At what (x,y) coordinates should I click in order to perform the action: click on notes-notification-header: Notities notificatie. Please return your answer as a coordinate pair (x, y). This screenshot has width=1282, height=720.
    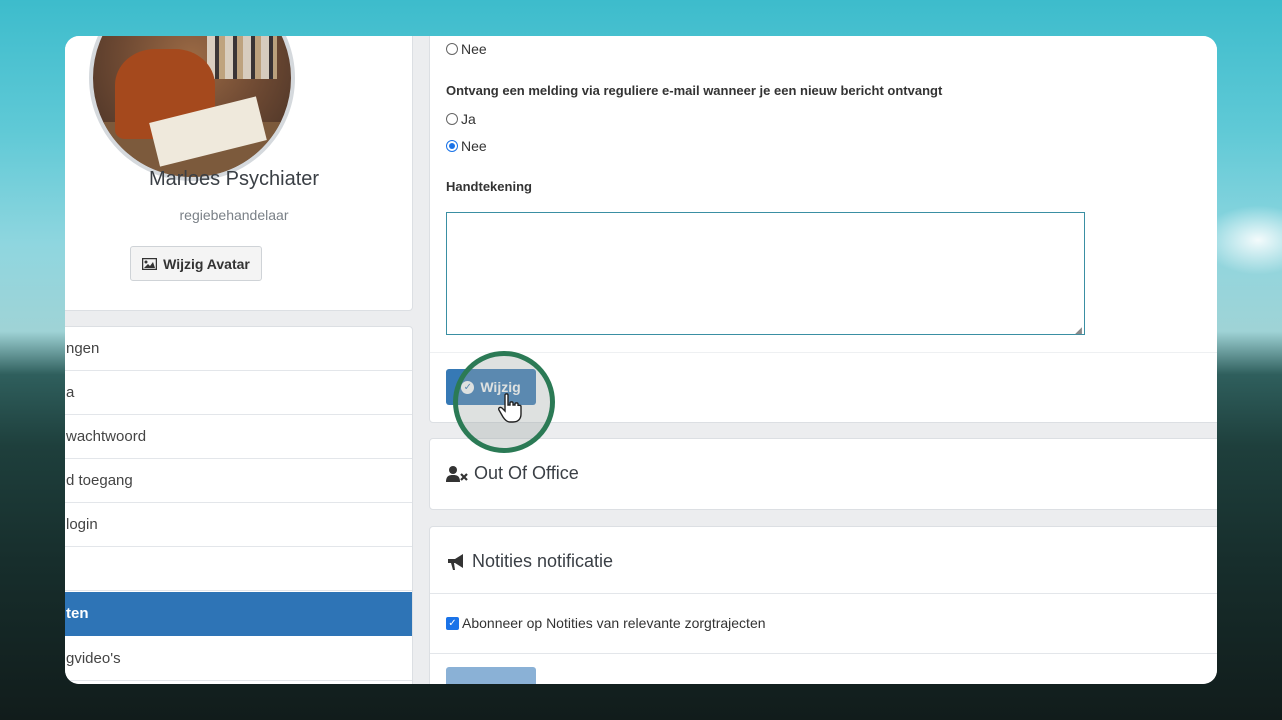
    Looking at the image, I should click on (529, 561).